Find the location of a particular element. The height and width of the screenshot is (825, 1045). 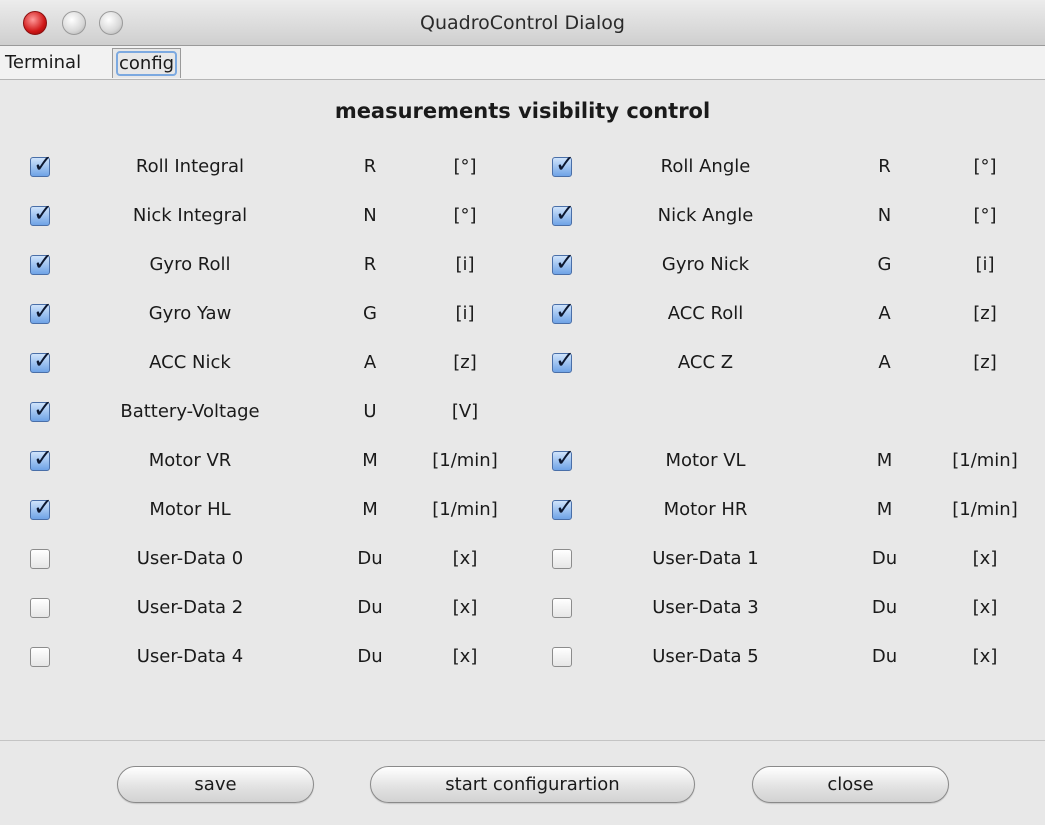

measurement-name: User-Data 5 is located at coordinates (705, 656).